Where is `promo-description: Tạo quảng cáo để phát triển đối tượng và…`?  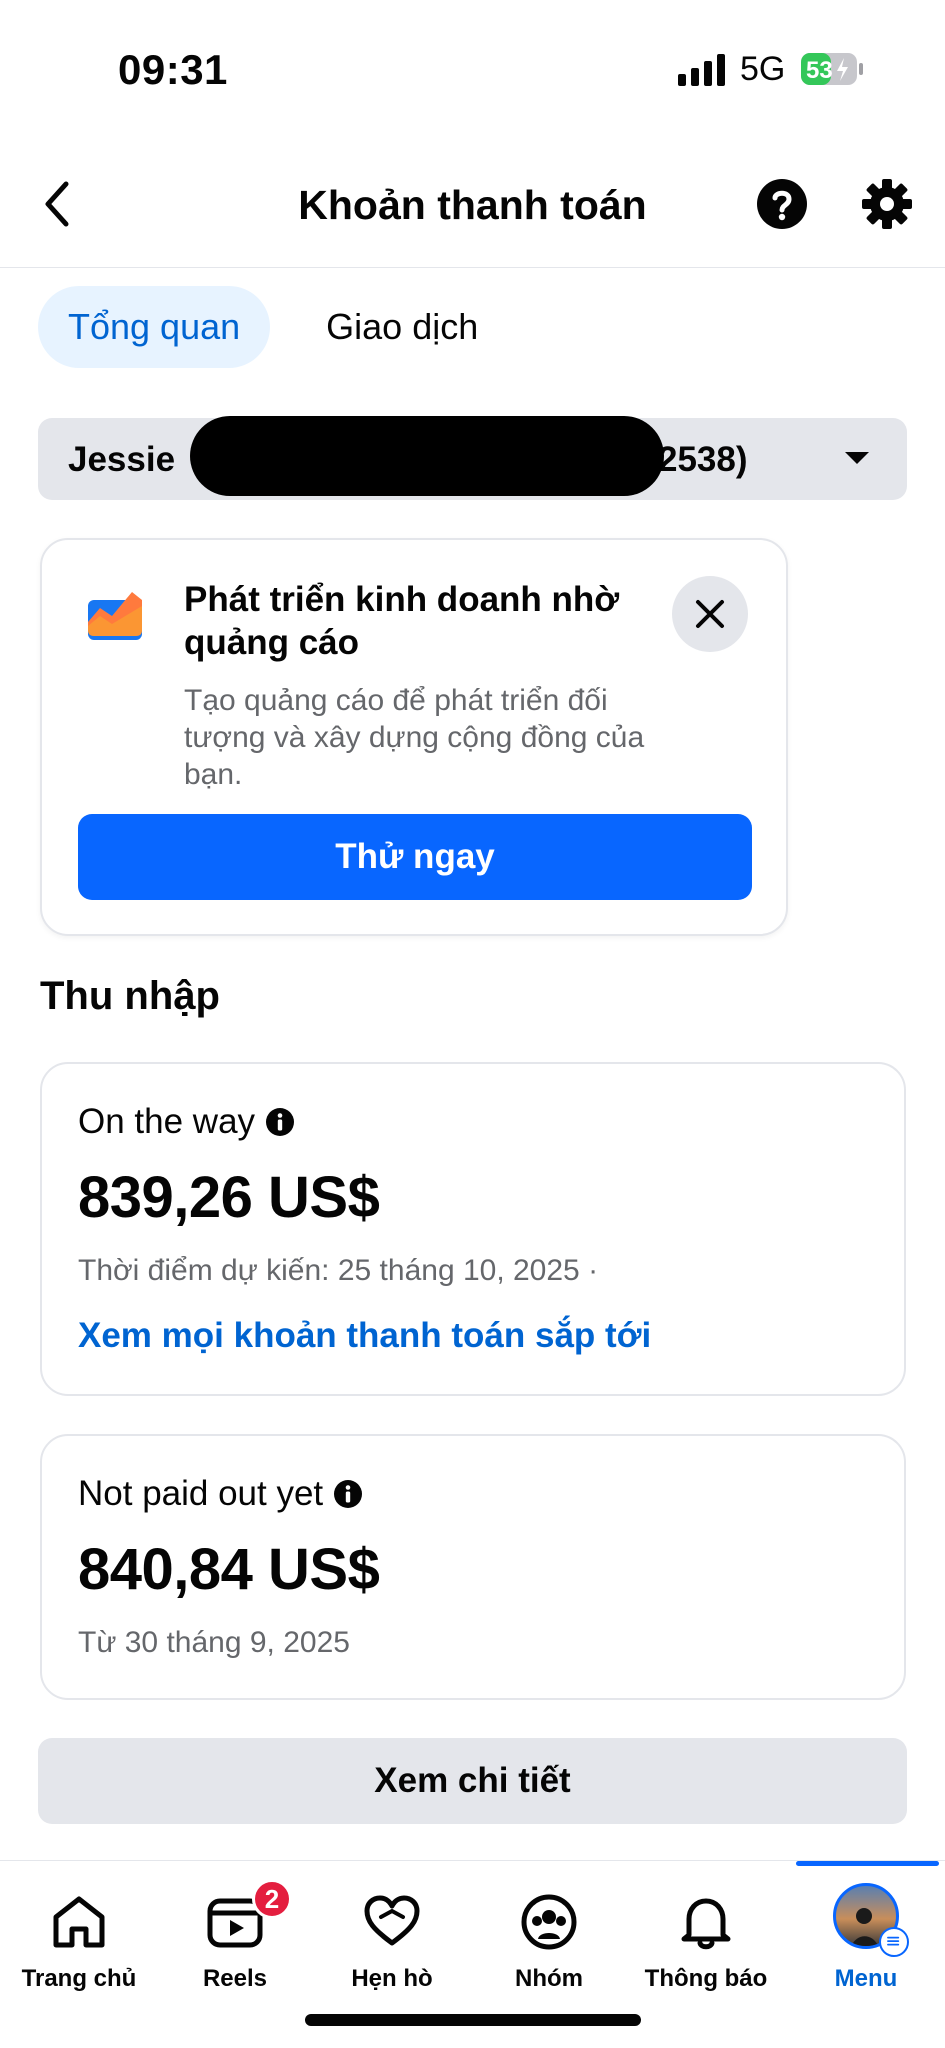
promo-description: Tạo quảng cáo để phát triển đối tượng và… is located at coordinates (414, 737).